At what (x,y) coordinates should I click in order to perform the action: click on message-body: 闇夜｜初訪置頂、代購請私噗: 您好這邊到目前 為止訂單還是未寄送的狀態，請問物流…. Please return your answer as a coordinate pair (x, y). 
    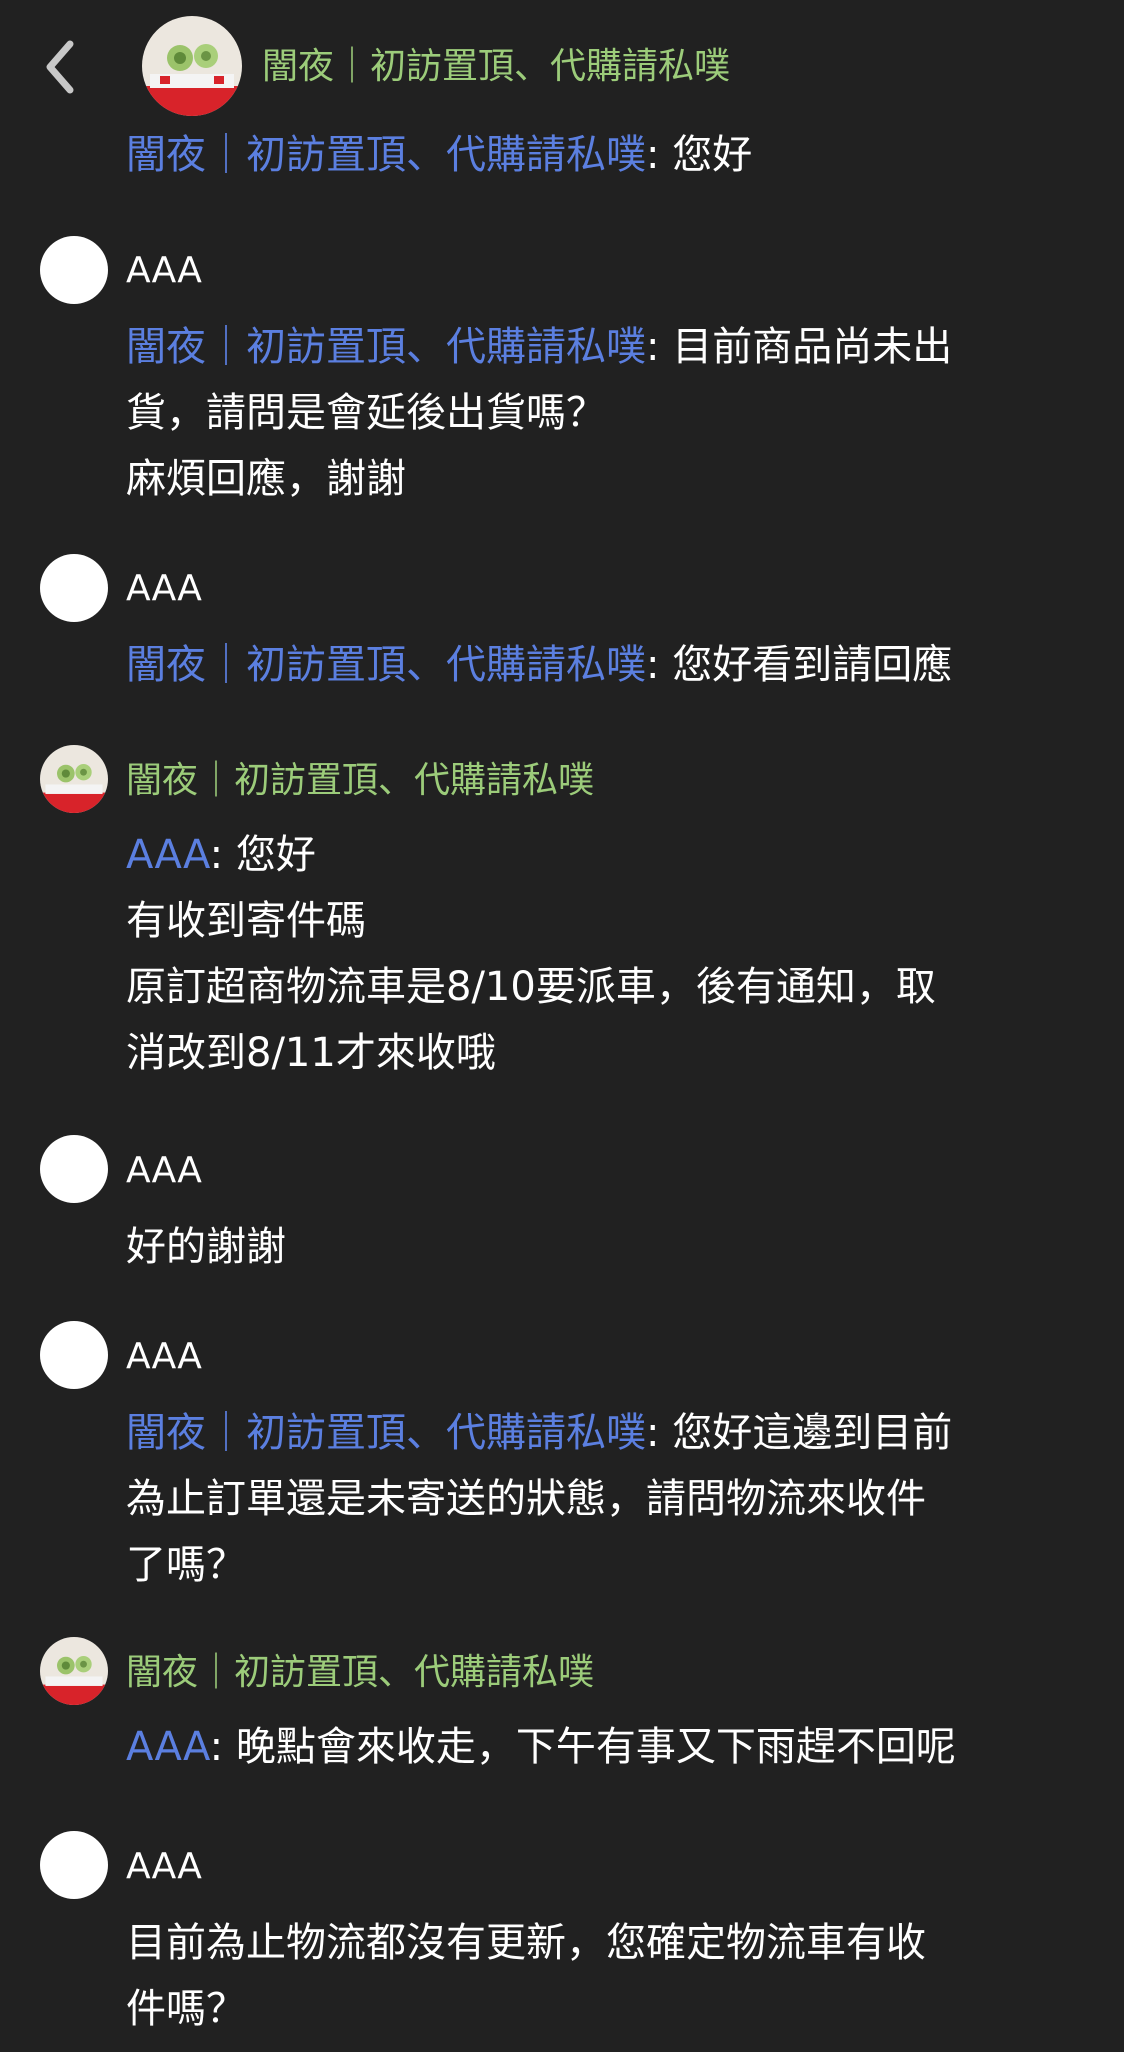
    Looking at the image, I should click on (601, 1499).